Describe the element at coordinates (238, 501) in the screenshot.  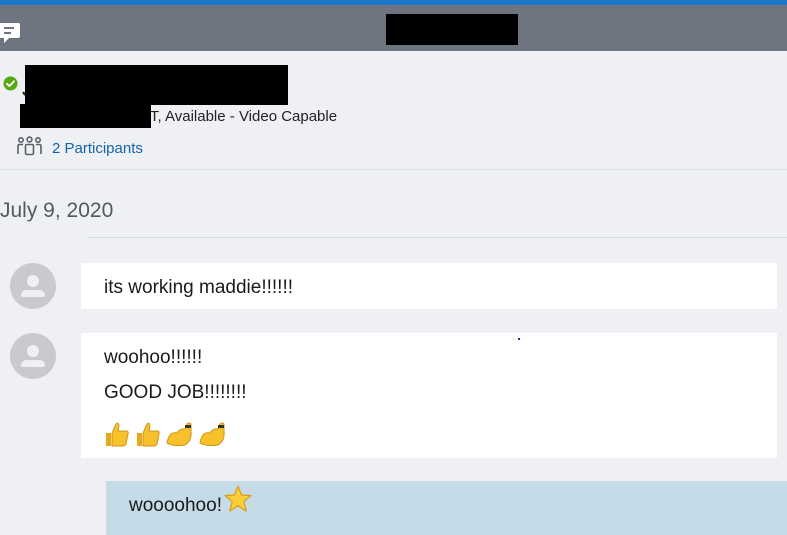
I see `star-emoji-icon` at that location.